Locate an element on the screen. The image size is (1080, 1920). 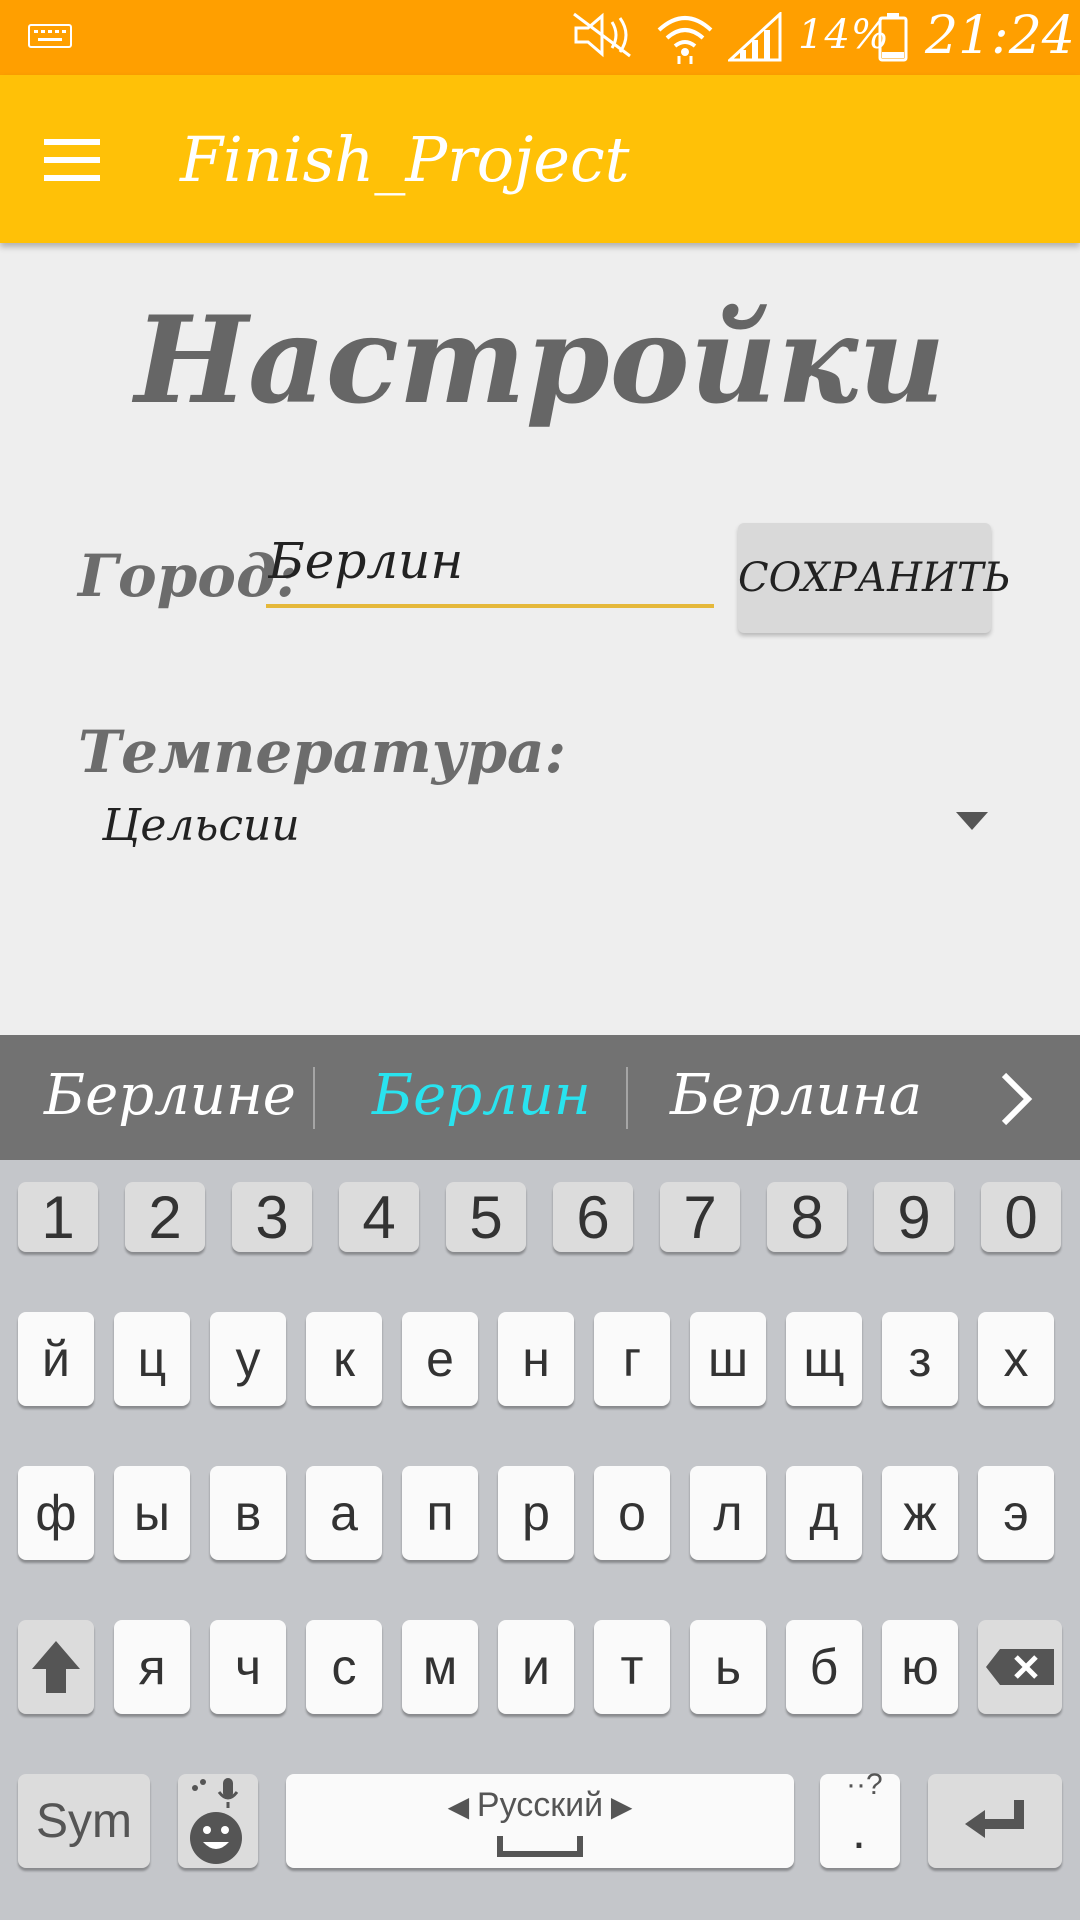
backspace-icon is located at coordinates (1020, 1667).